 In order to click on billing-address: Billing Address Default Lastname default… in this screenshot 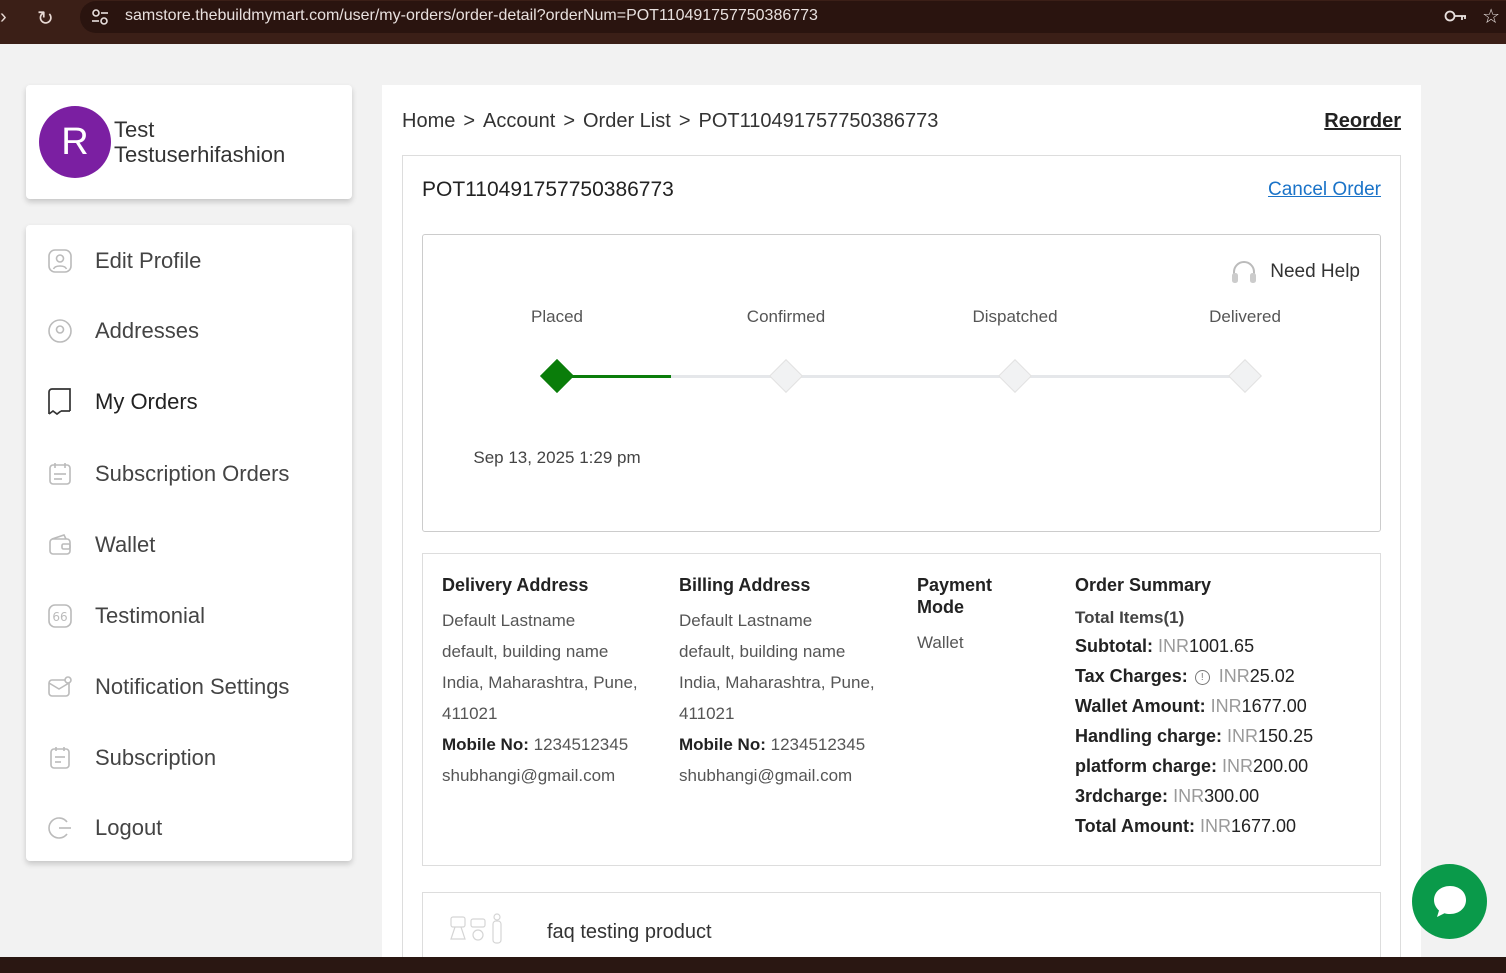, I will do `click(789, 682)`.